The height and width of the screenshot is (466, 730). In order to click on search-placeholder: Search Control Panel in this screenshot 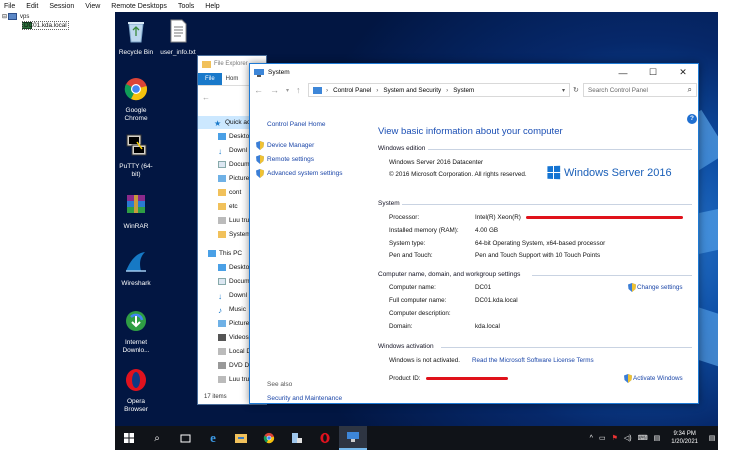, I will do `click(618, 90)`.